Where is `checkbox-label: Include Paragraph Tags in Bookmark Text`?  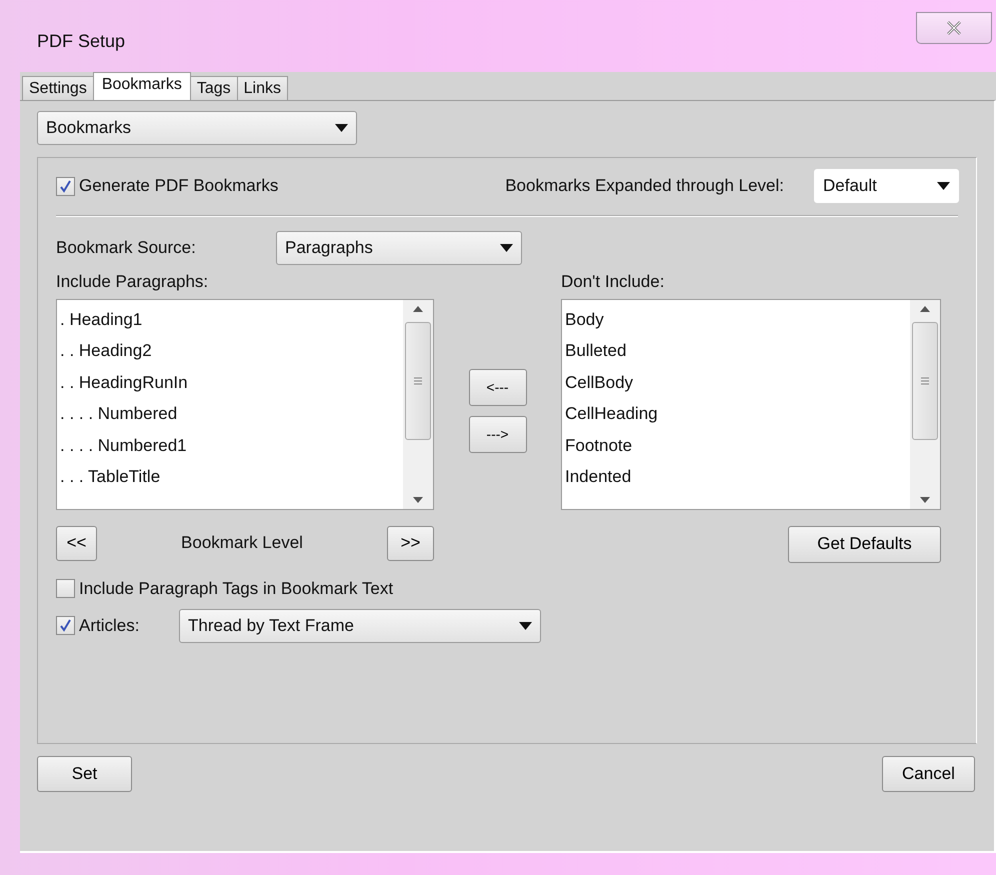
checkbox-label: Include Paragraph Tags in Bookmark Text is located at coordinates (236, 589).